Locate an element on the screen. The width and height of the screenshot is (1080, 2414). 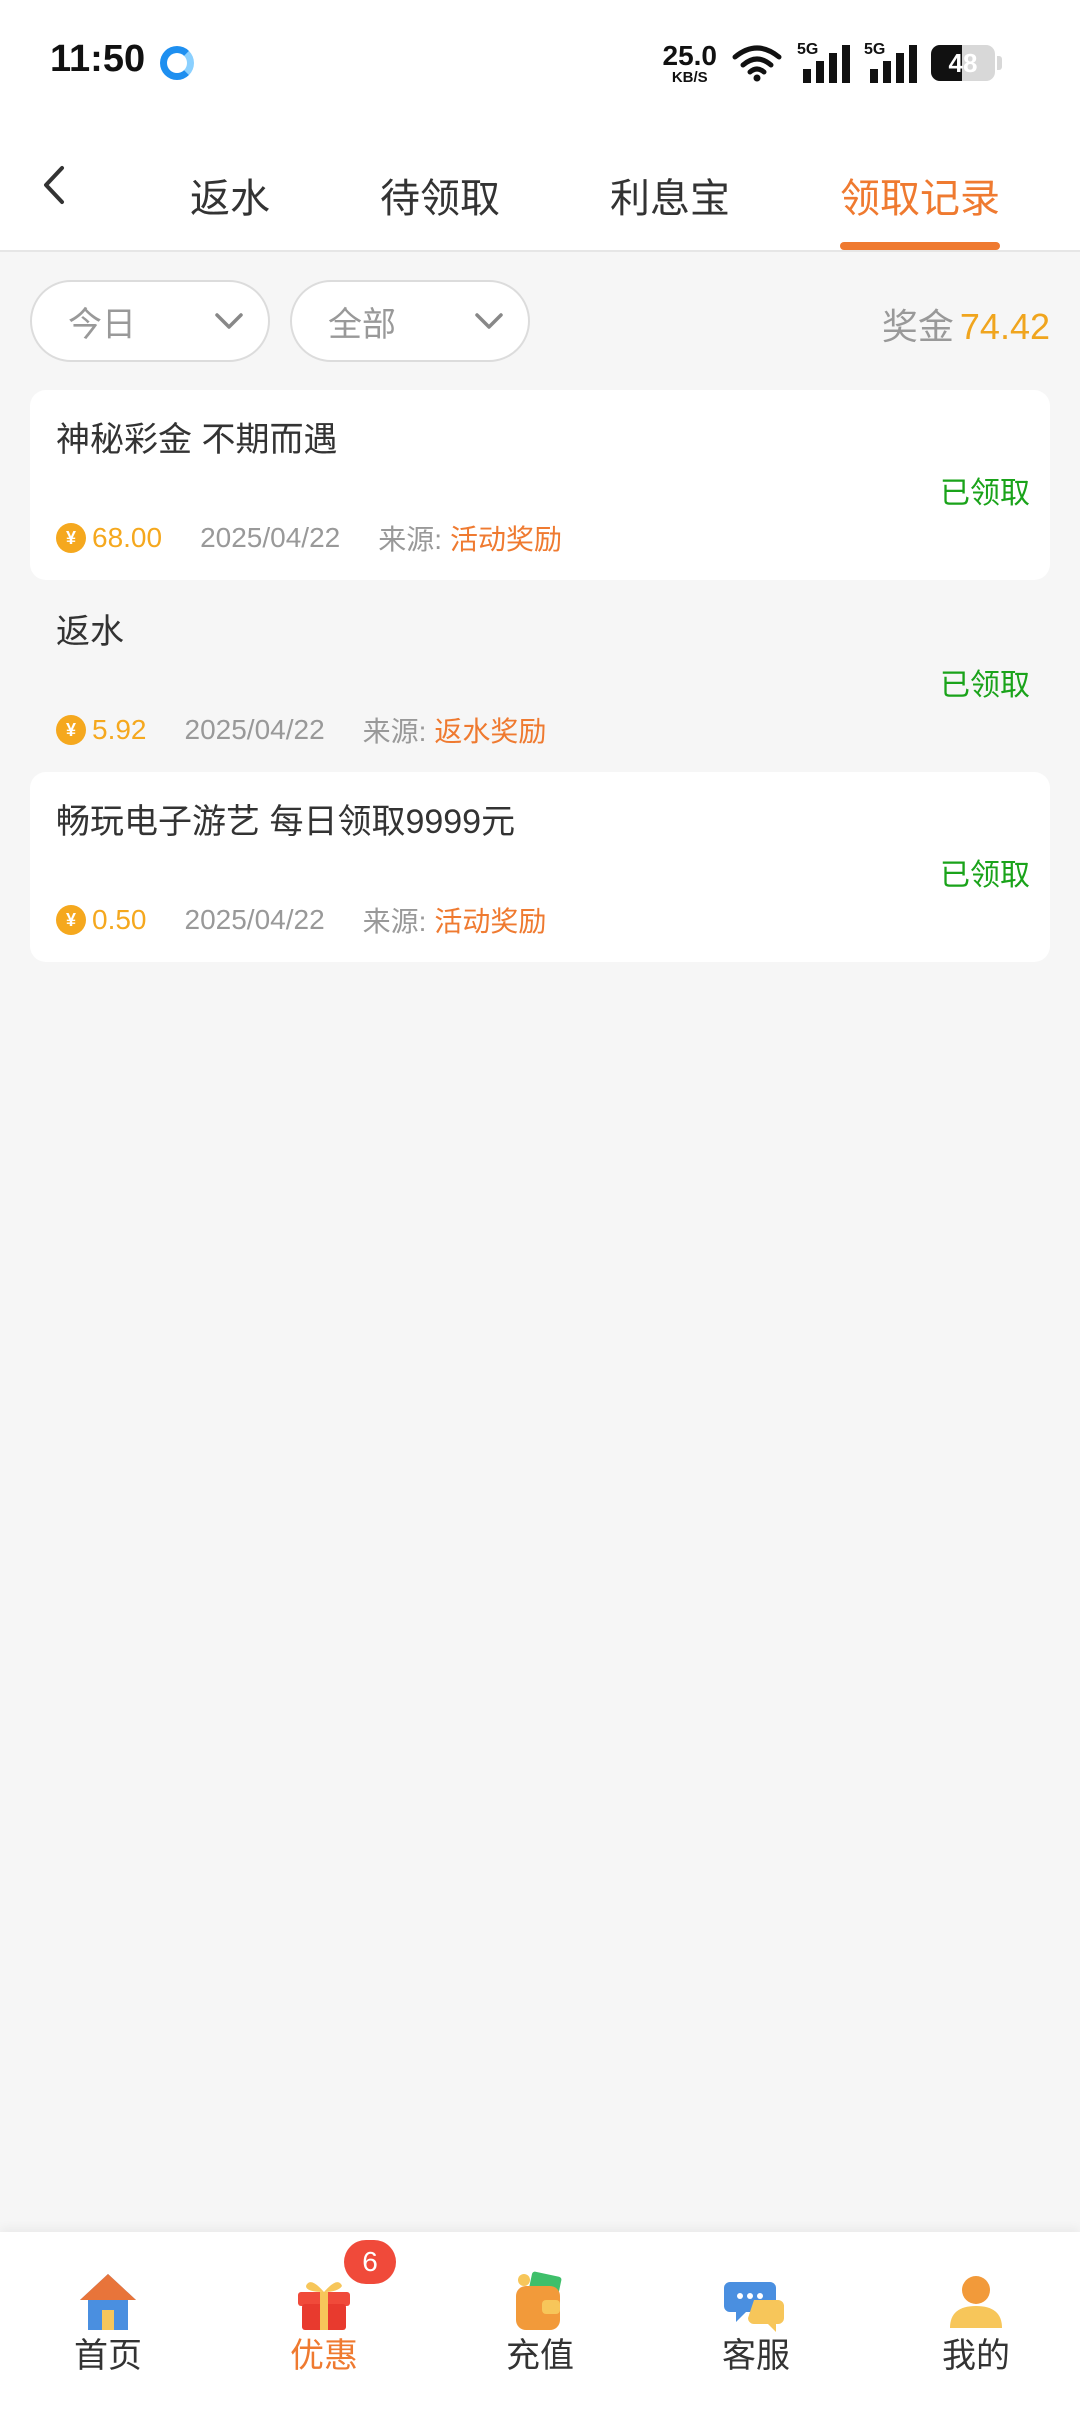
nav-support: 客服 is located at coordinates (756, 2340).